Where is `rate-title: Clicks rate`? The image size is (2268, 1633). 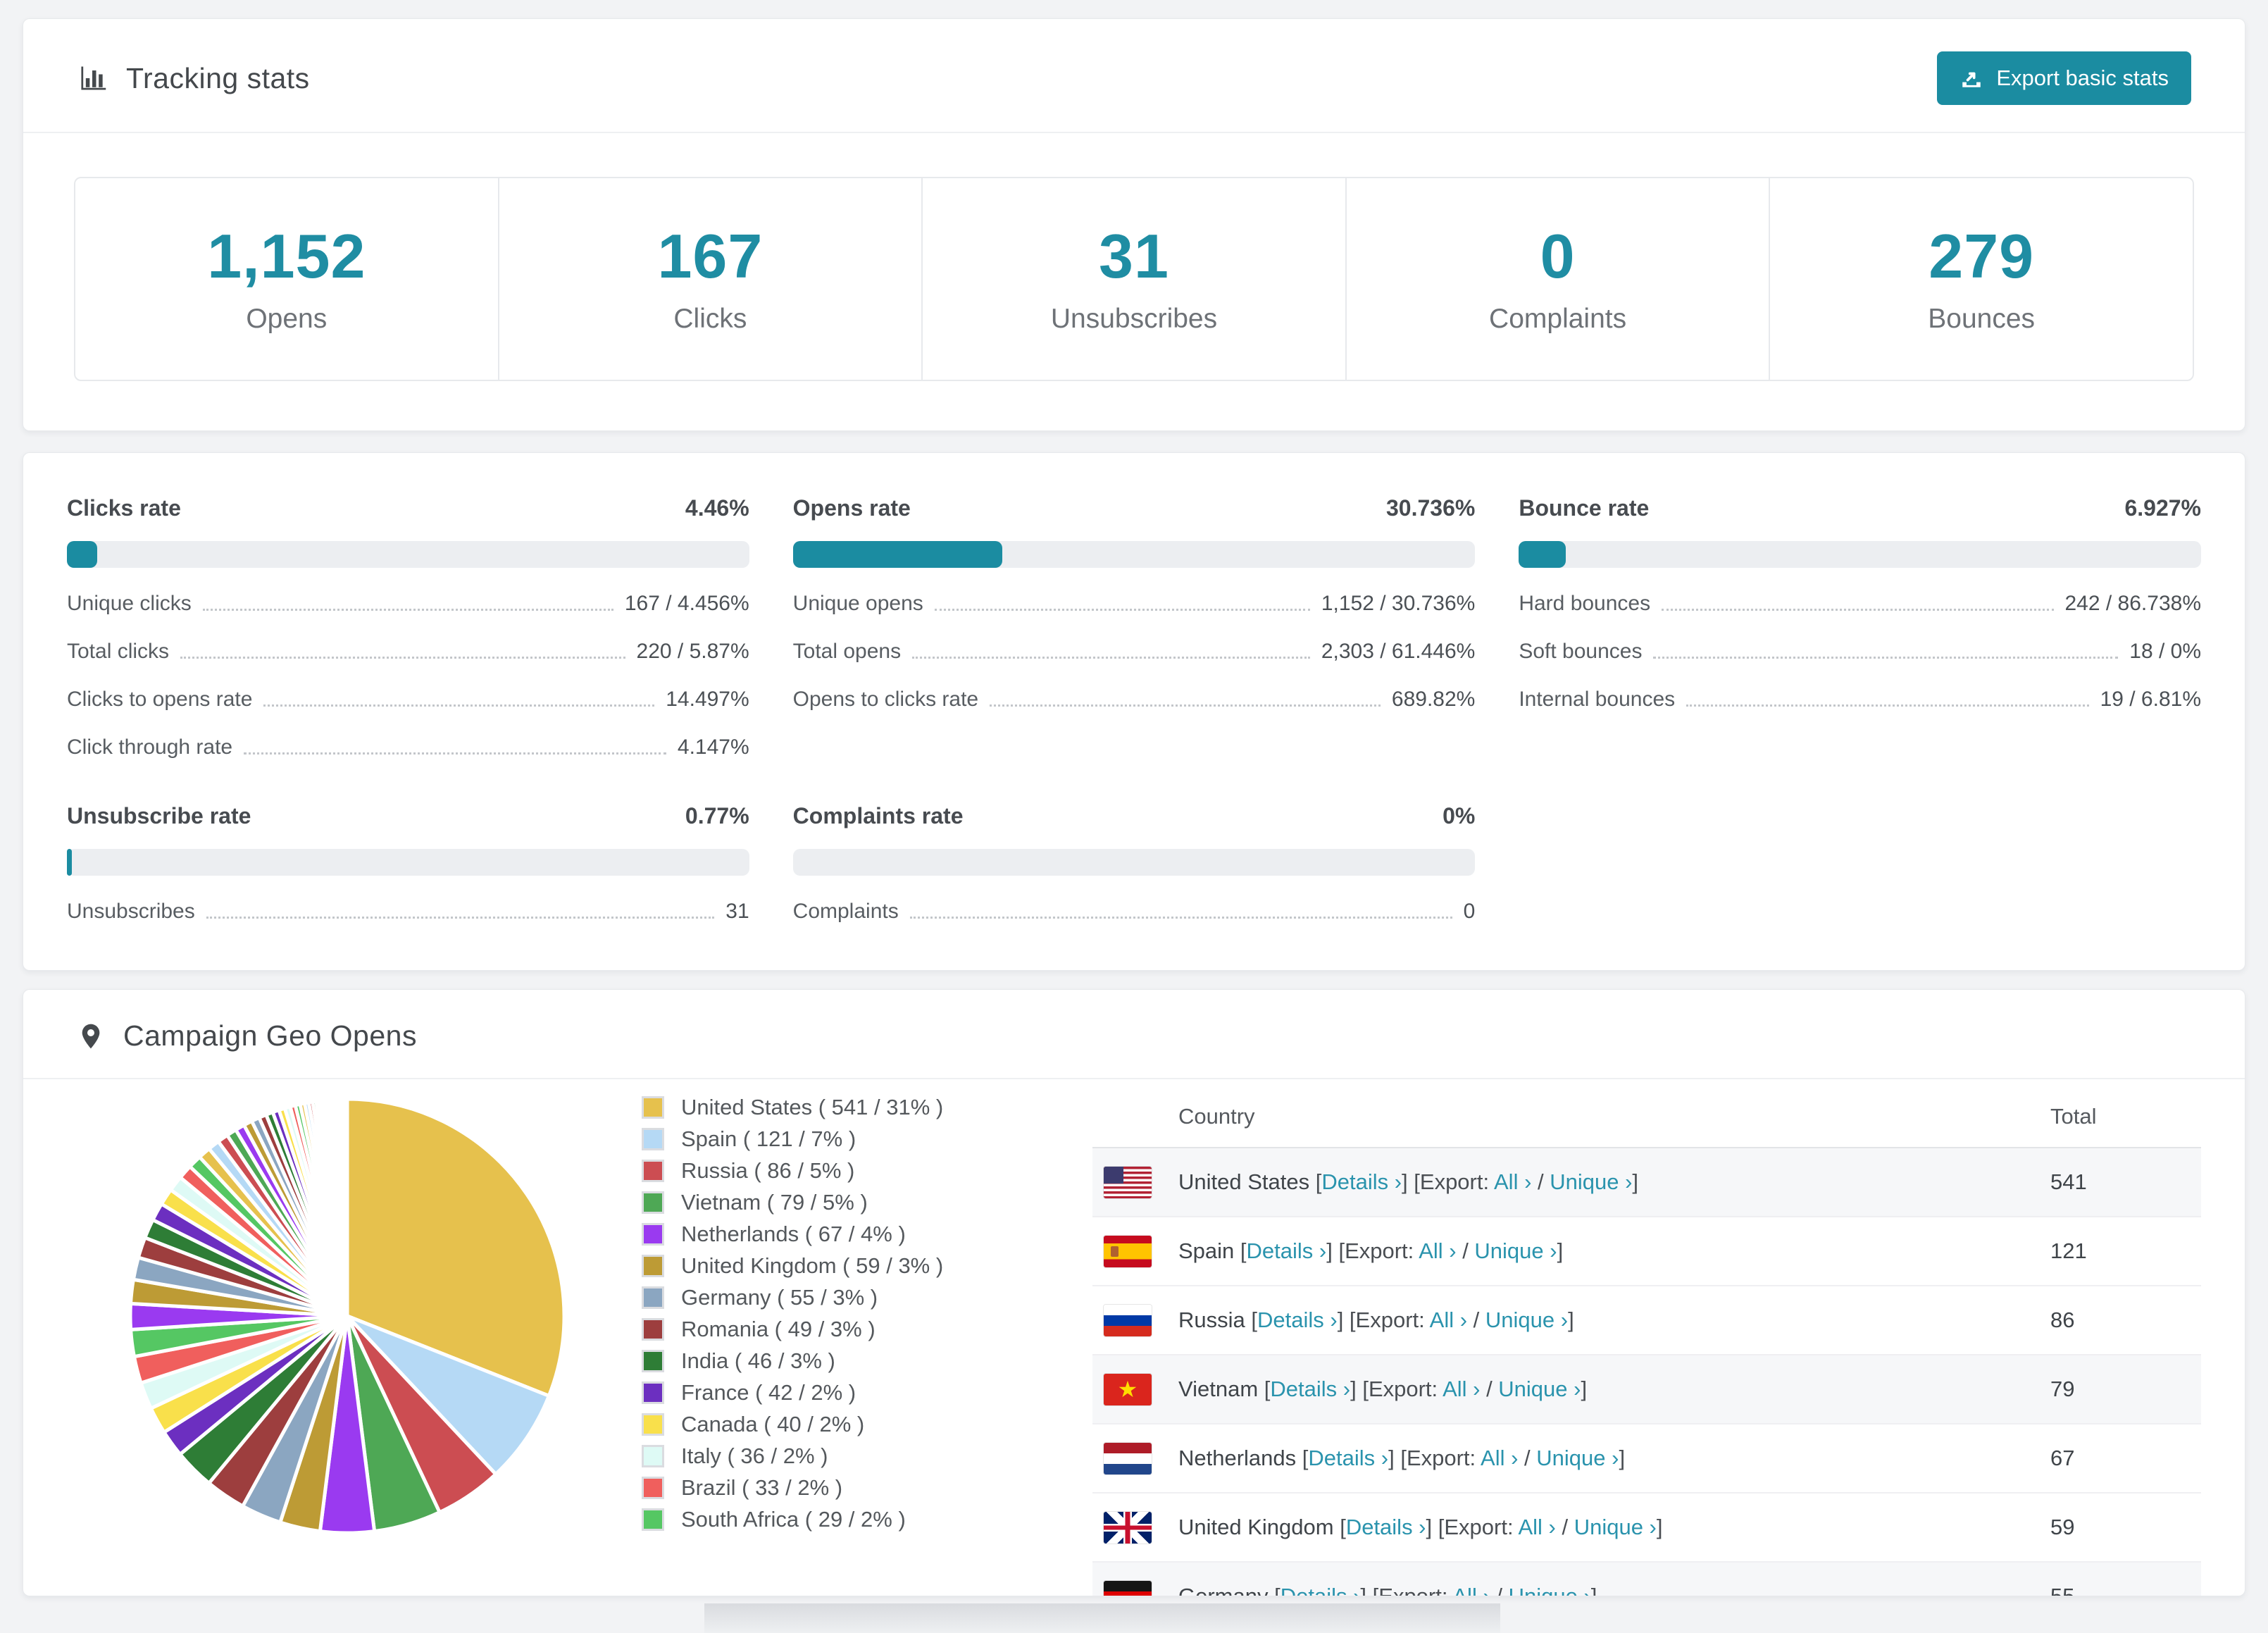 rate-title: Clicks rate is located at coordinates (124, 508).